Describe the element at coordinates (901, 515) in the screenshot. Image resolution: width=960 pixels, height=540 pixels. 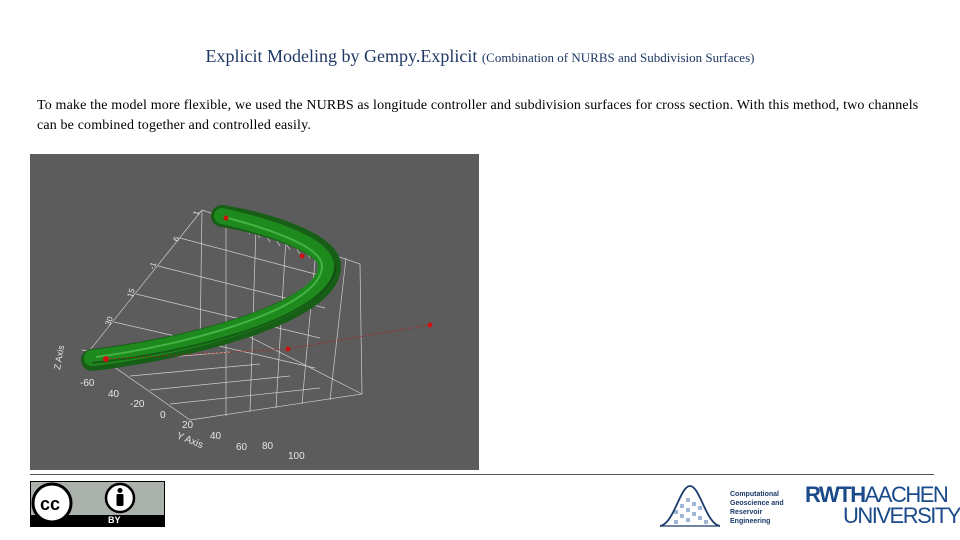
I see `university-name-line2: UNIVERSITY` at that location.